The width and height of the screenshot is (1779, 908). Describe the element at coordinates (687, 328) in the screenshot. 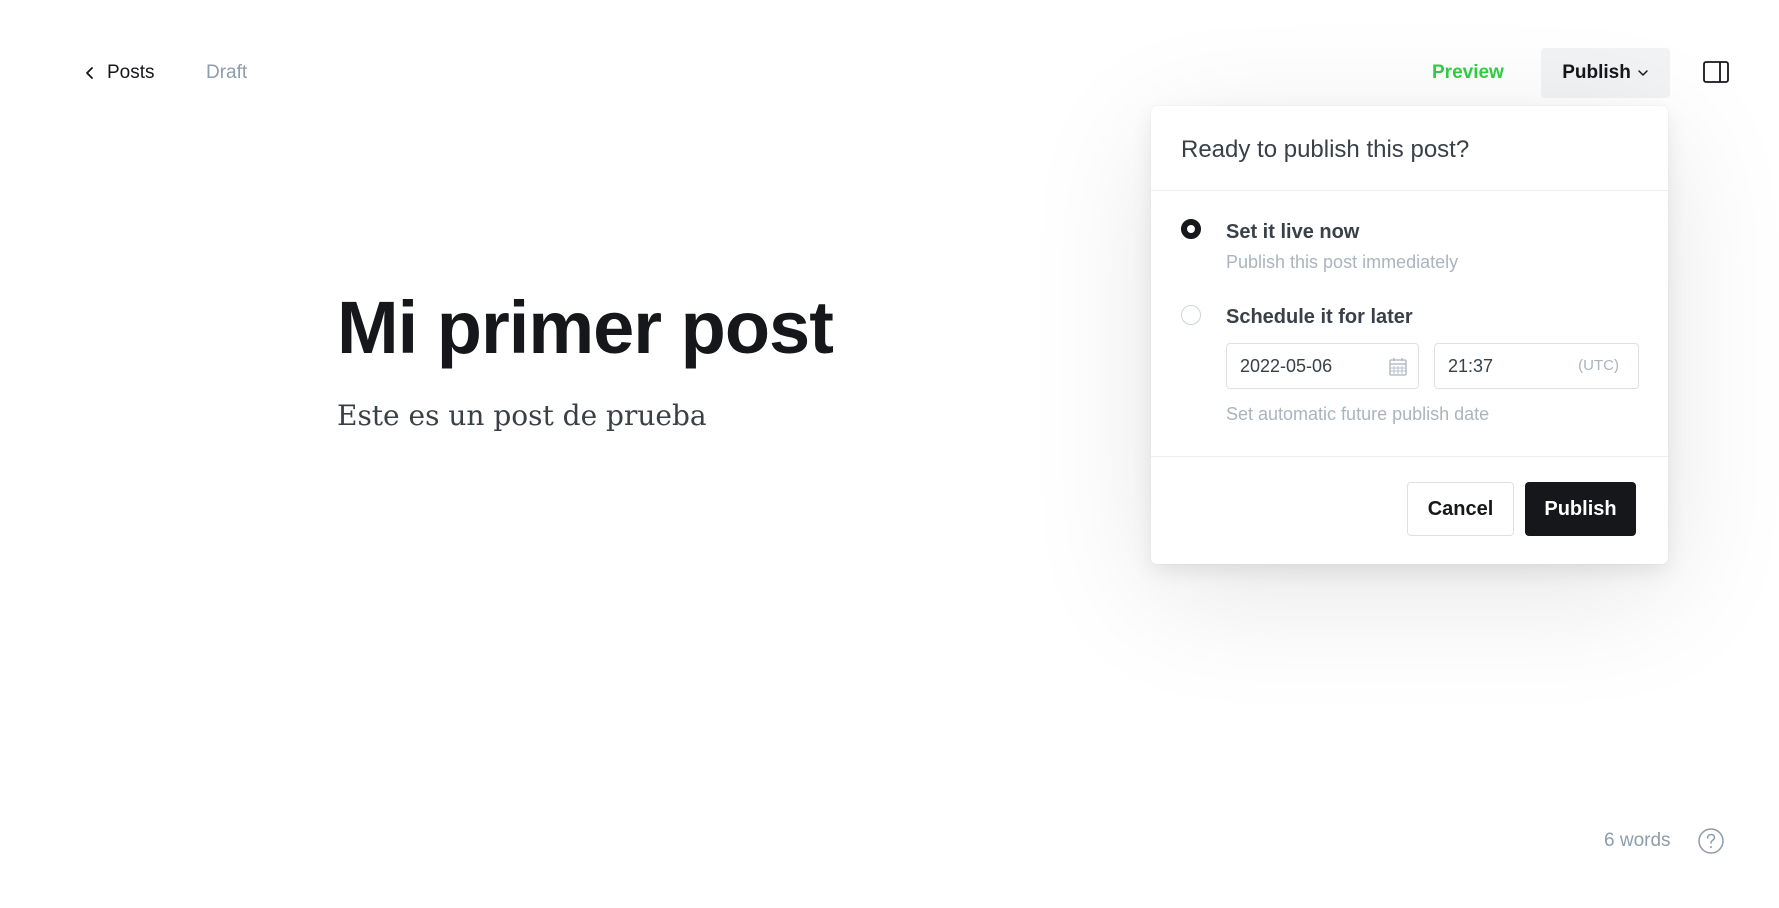

I see `post-title: Mi primer post` at that location.